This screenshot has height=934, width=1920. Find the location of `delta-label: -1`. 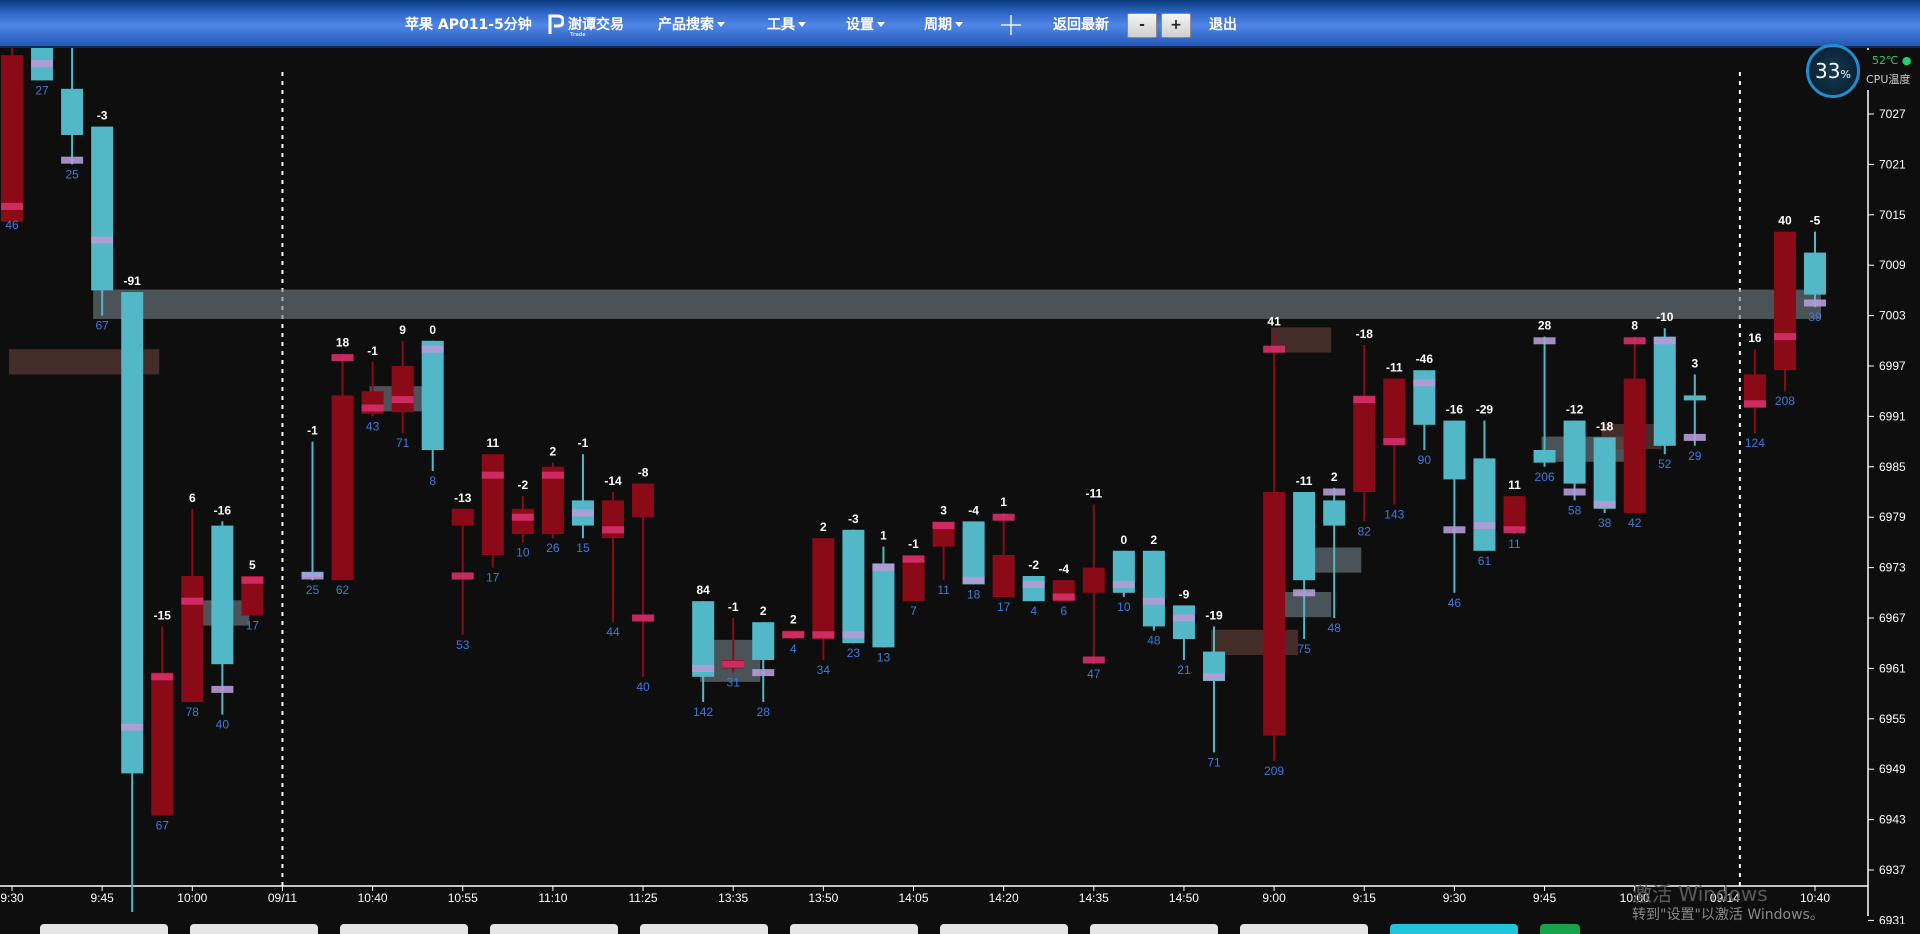

delta-label: -1 is located at coordinates (372, 351).